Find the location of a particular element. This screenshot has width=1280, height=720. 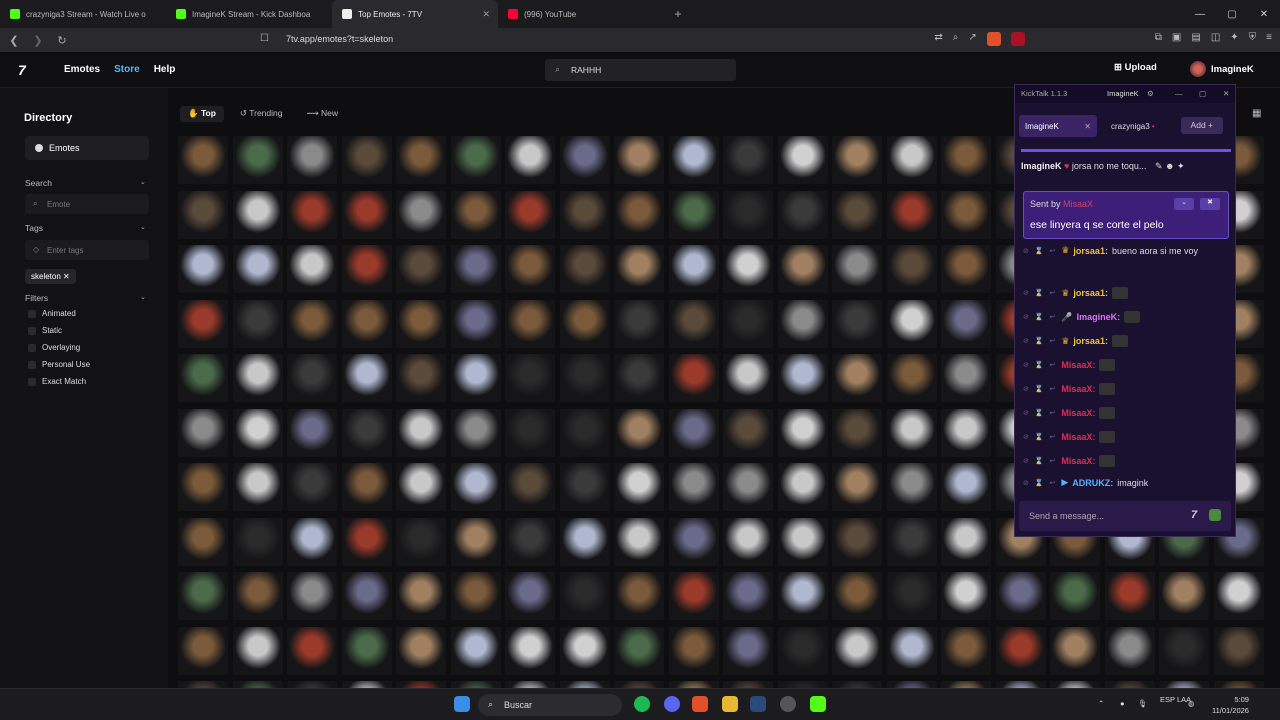

tray-app-icon: ● is located at coordinates (1122, 704).